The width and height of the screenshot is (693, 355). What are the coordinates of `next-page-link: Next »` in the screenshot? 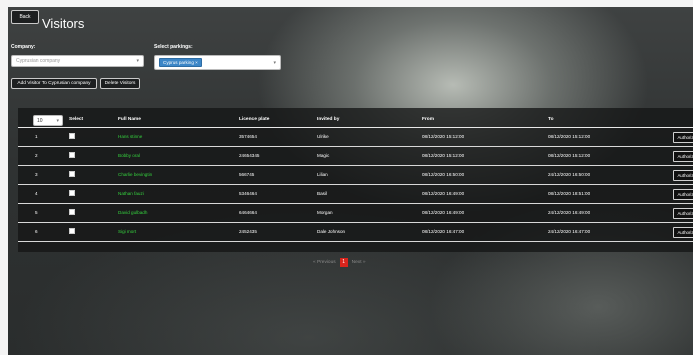 It's located at (359, 262).